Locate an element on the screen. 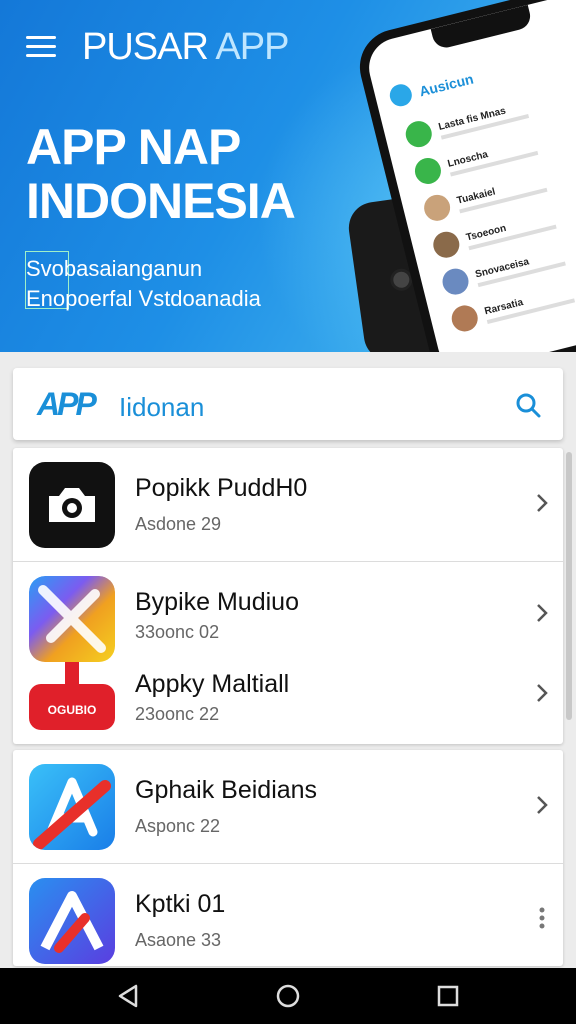  hero-subtitle: Svobasaianganun Enopoerfal Vstdoanadia is located at coordinates (143, 284).